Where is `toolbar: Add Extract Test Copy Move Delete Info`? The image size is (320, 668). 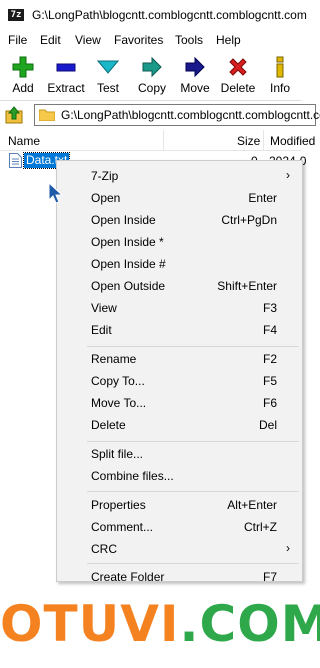 toolbar: Add Extract Test Copy Move Delete Info is located at coordinates (150, 74).